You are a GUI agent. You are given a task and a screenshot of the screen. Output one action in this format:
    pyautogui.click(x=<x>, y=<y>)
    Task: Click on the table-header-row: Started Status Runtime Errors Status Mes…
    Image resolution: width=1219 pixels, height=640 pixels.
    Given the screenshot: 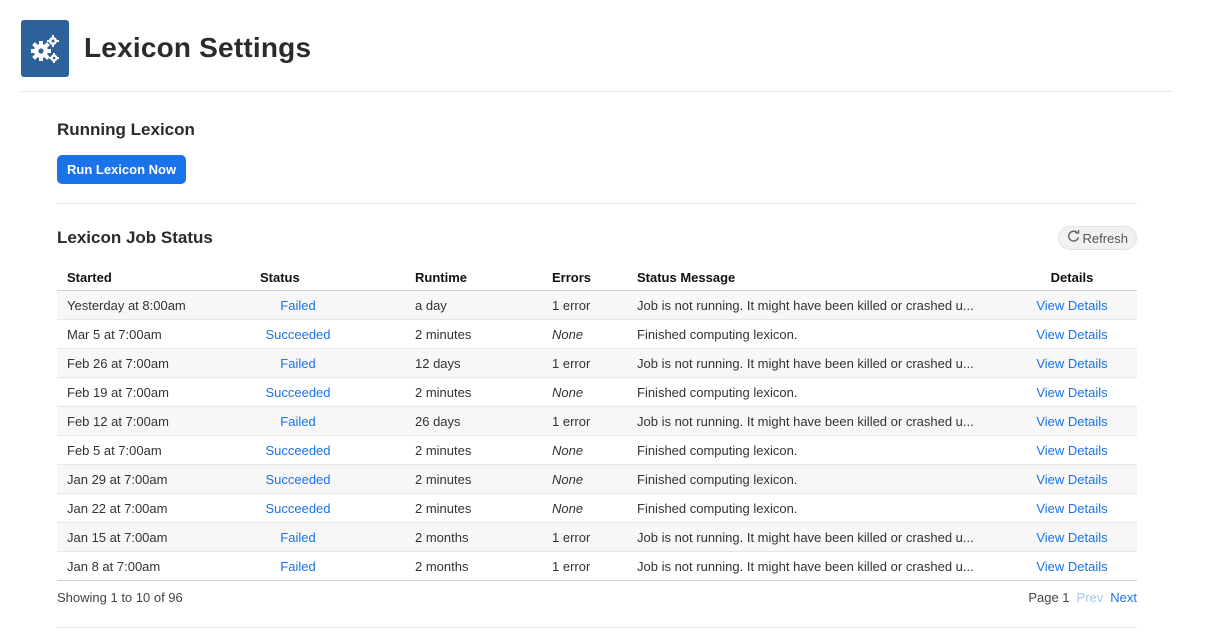 What is the action you would take?
    pyautogui.click(x=597, y=277)
    